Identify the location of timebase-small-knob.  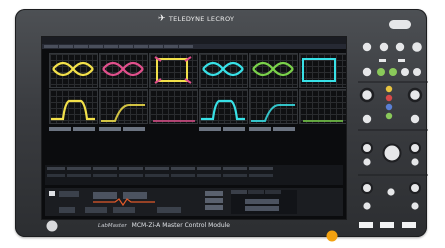
(367, 148).